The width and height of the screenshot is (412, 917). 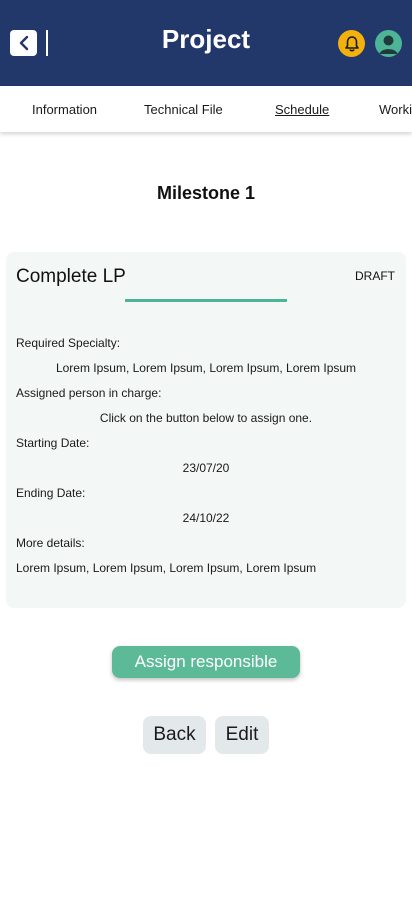 I want to click on assign-responsible-button: Assign responsible, so click(x=206, y=662).